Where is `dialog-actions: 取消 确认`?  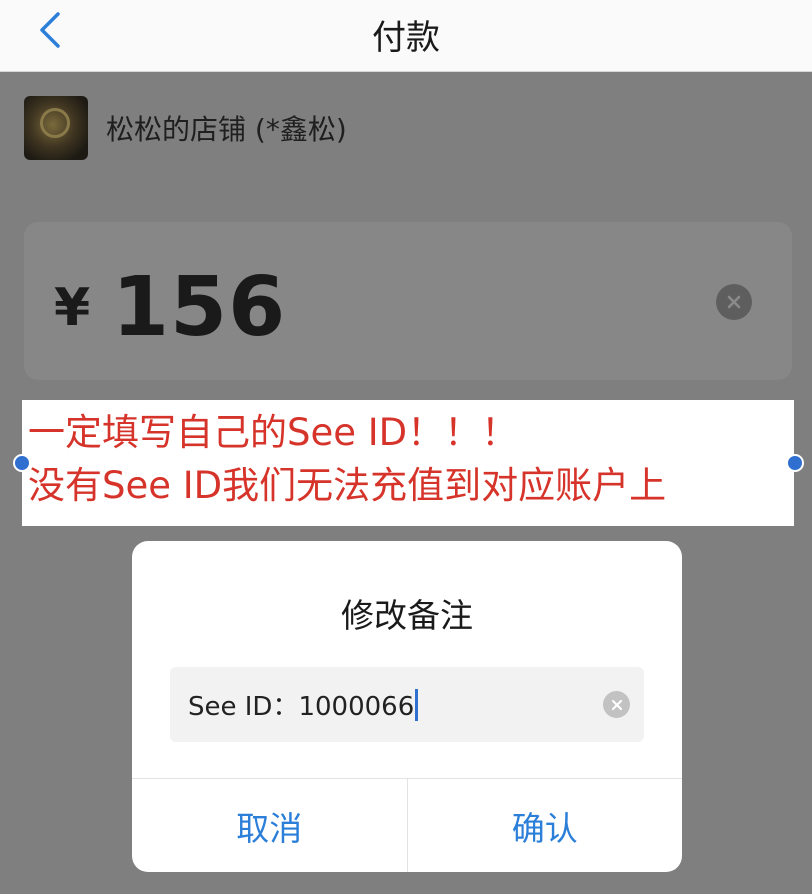 dialog-actions: 取消 确认 is located at coordinates (407, 825).